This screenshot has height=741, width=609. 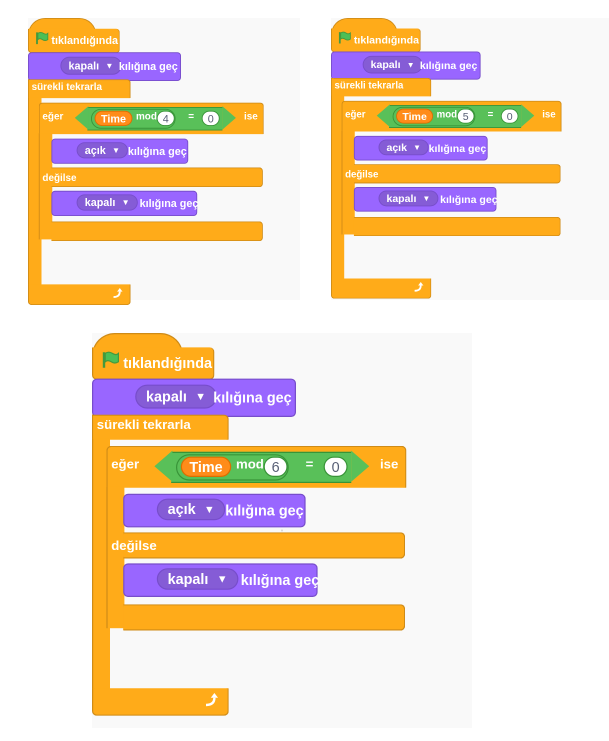 I want to click on modulus-input: 4, so click(x=165, y=118).